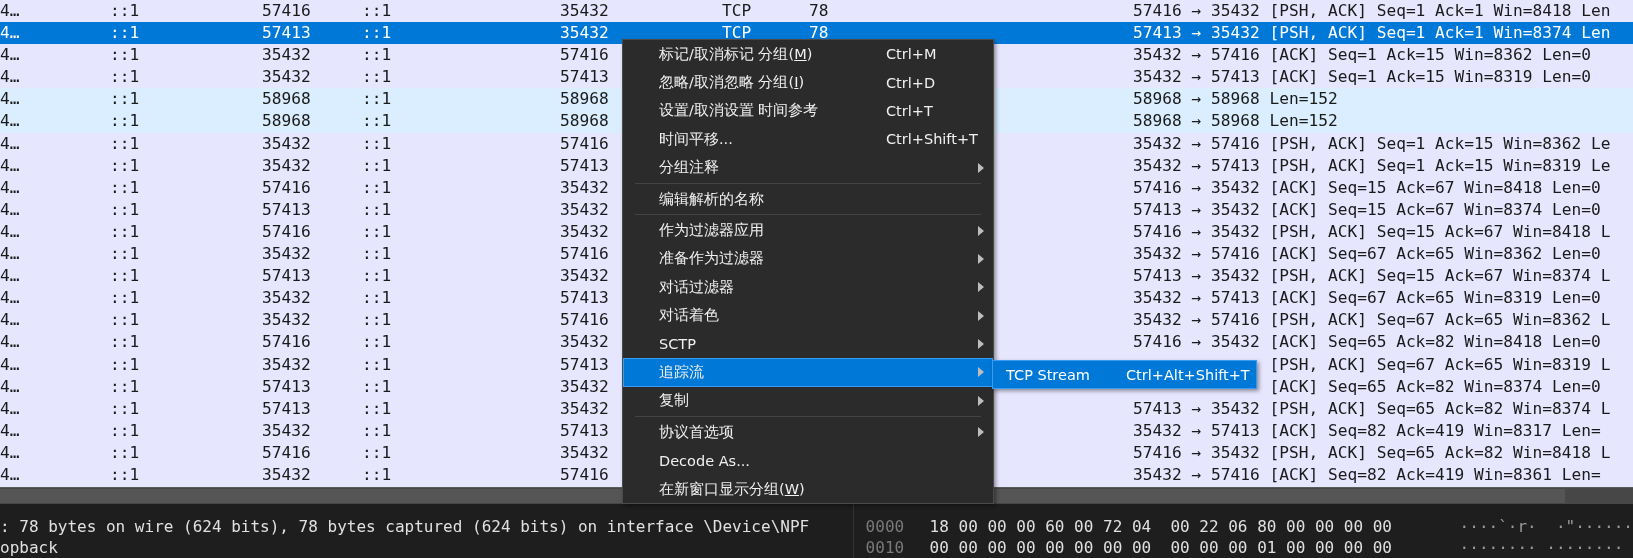 The height and width of the screenshot is (558, 1633). Describe the element at coordinates (405, 526) in the screenshot. I see `detail-line: : 78 bytes on wire (624 bits), 78 bytes captured (624 bits) on interface \Device\NPF` at that location.